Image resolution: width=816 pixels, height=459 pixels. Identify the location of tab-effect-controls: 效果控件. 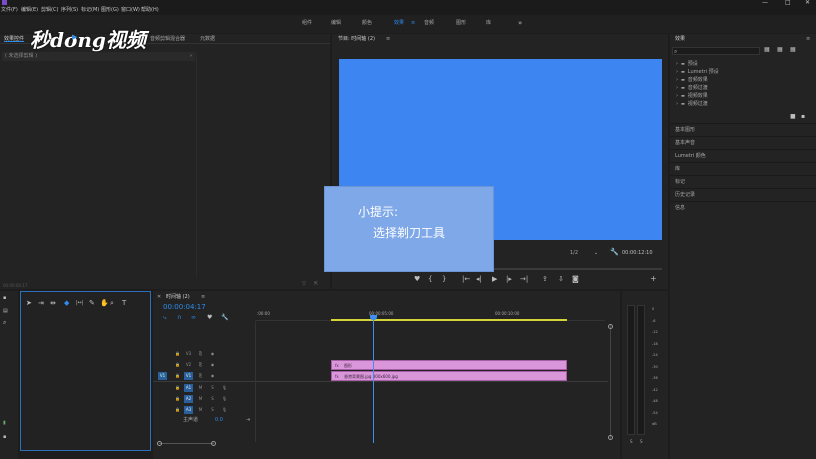
(14, 39).